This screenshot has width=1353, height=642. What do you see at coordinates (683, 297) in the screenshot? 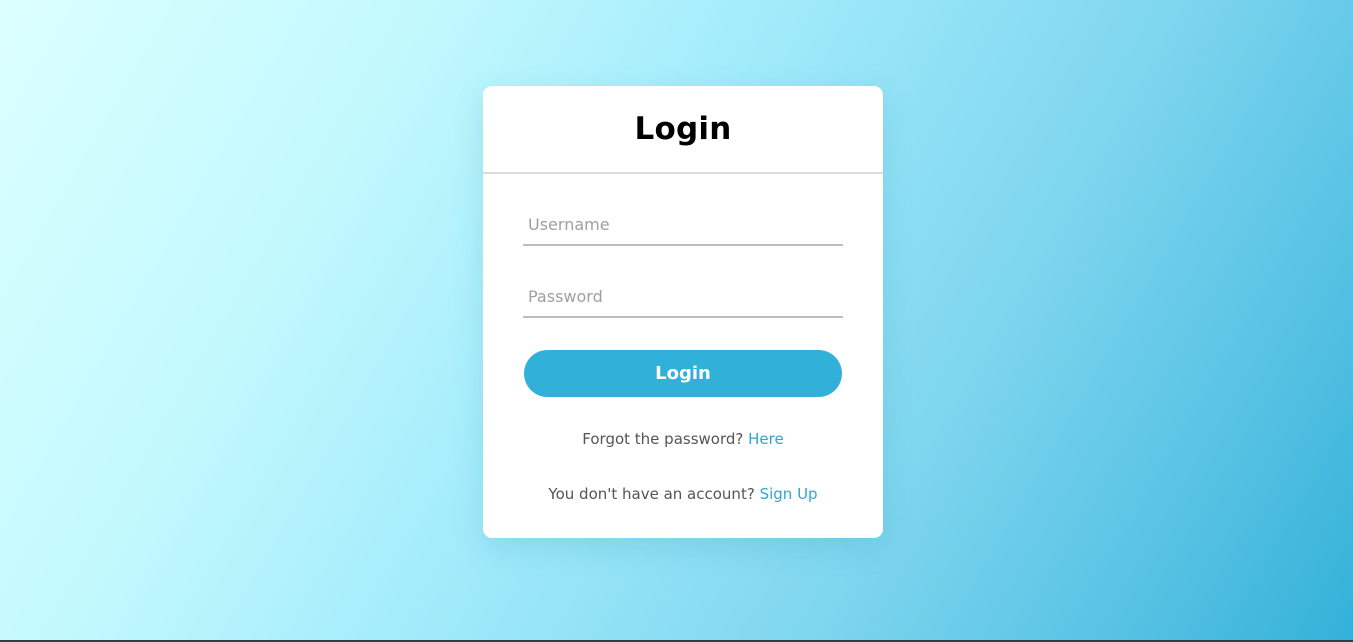
I see `password-input` at bounding box center [683, 297].